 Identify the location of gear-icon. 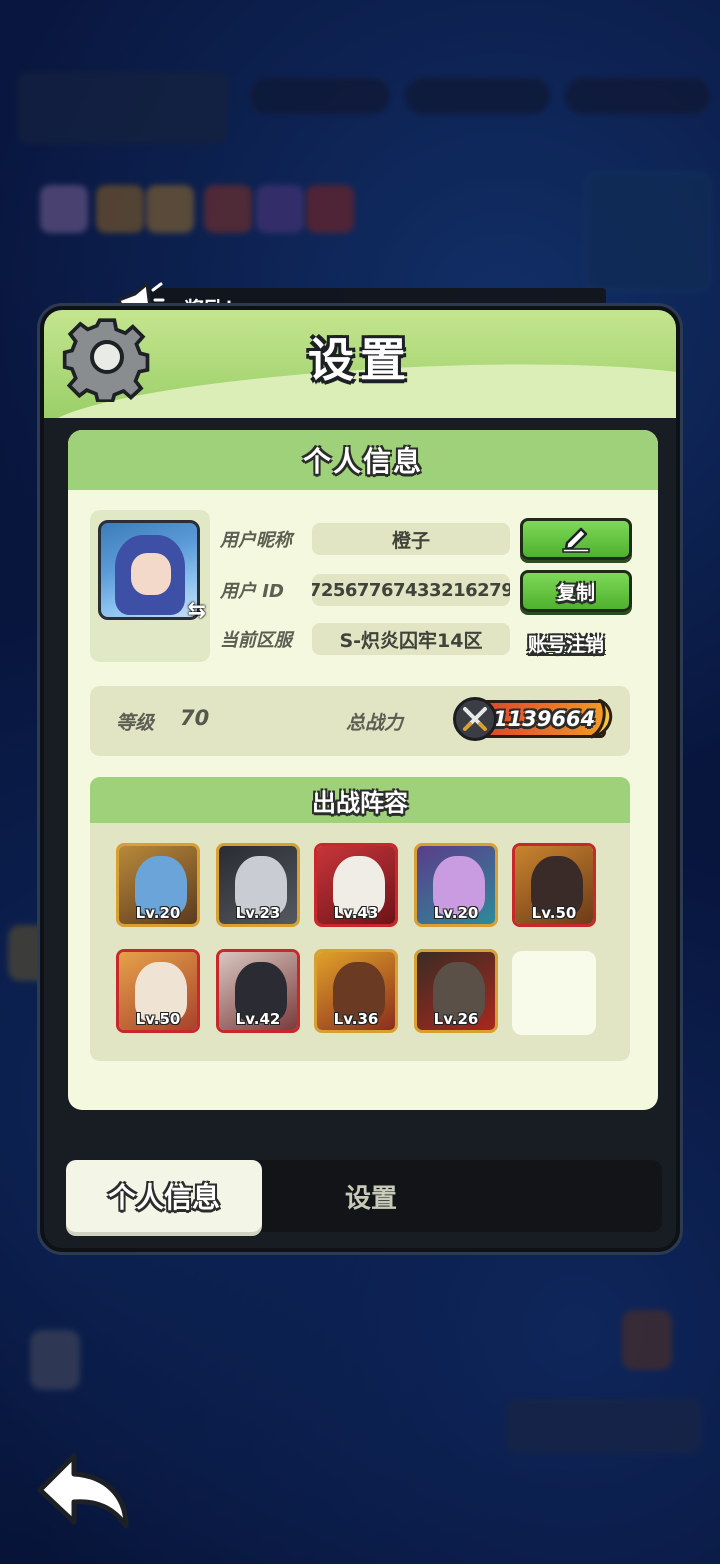
(106, 360).